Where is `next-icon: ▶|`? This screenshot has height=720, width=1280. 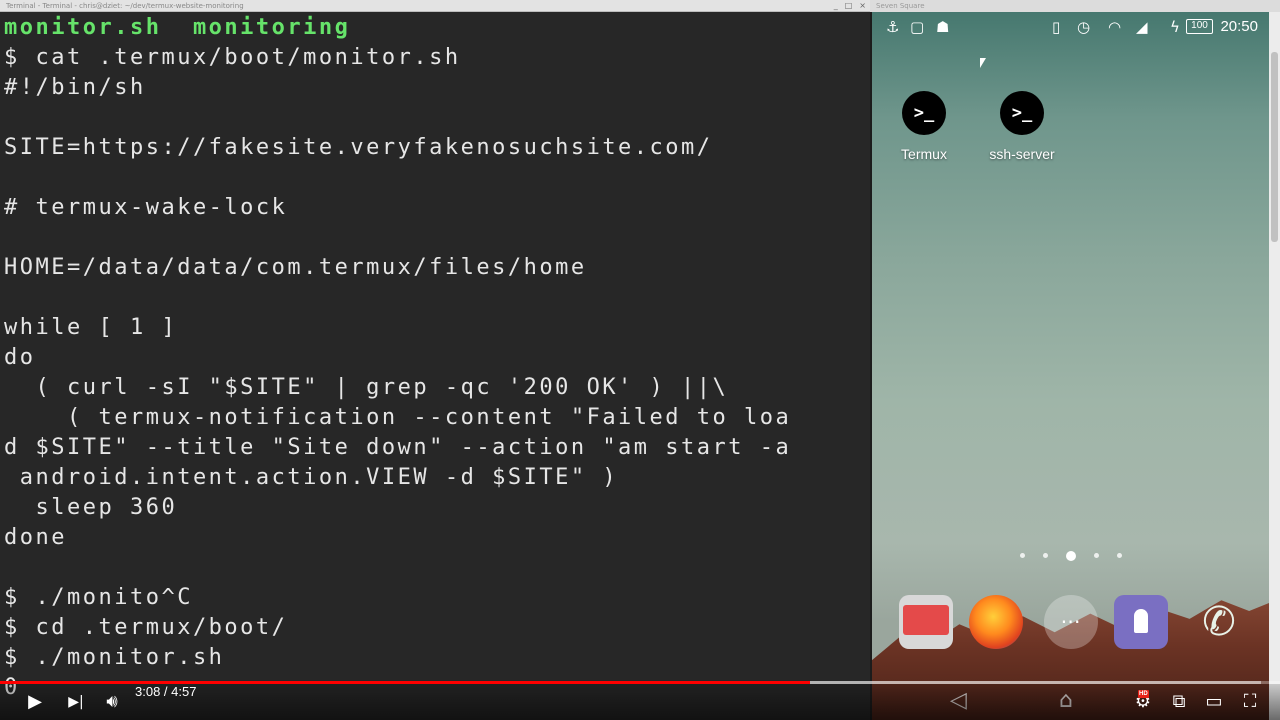
next-icon: ▶| is located at coordinates (76, 702).